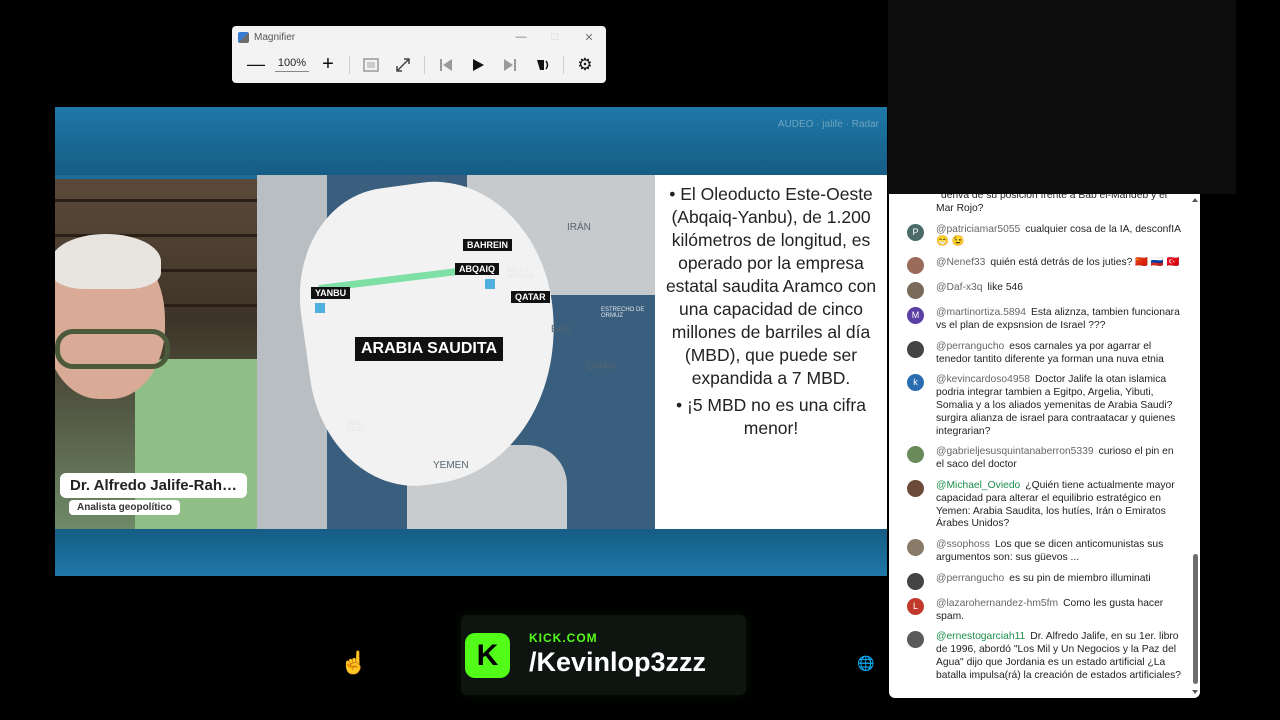  What do you see at coordinates (555, 37) in the screenshot?
I see `maximize-icon: □` at bounding box center [555, 37].